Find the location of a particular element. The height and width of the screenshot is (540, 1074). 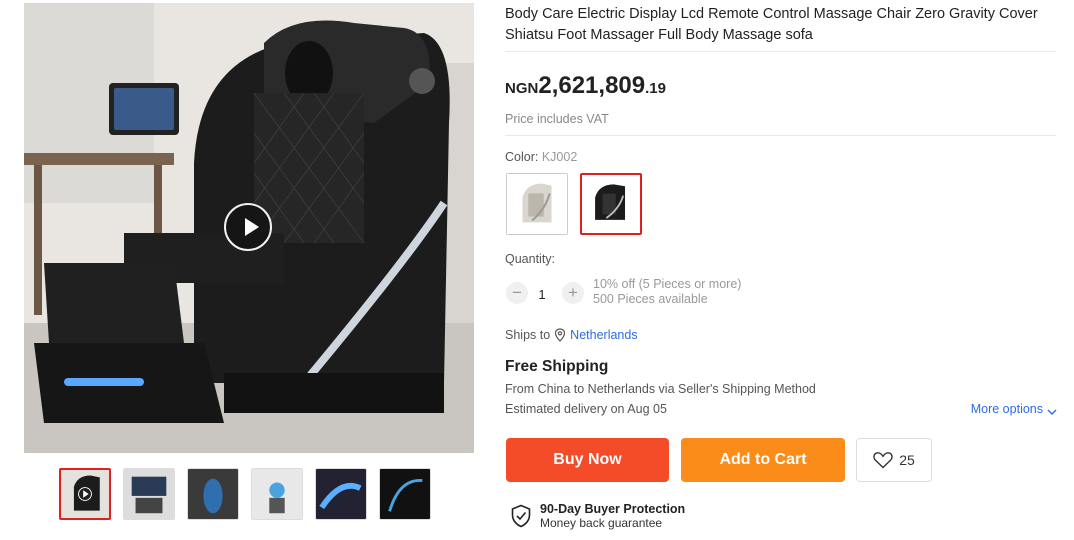

color-label: Color: KJ002 is located at coordinates (541, 157).